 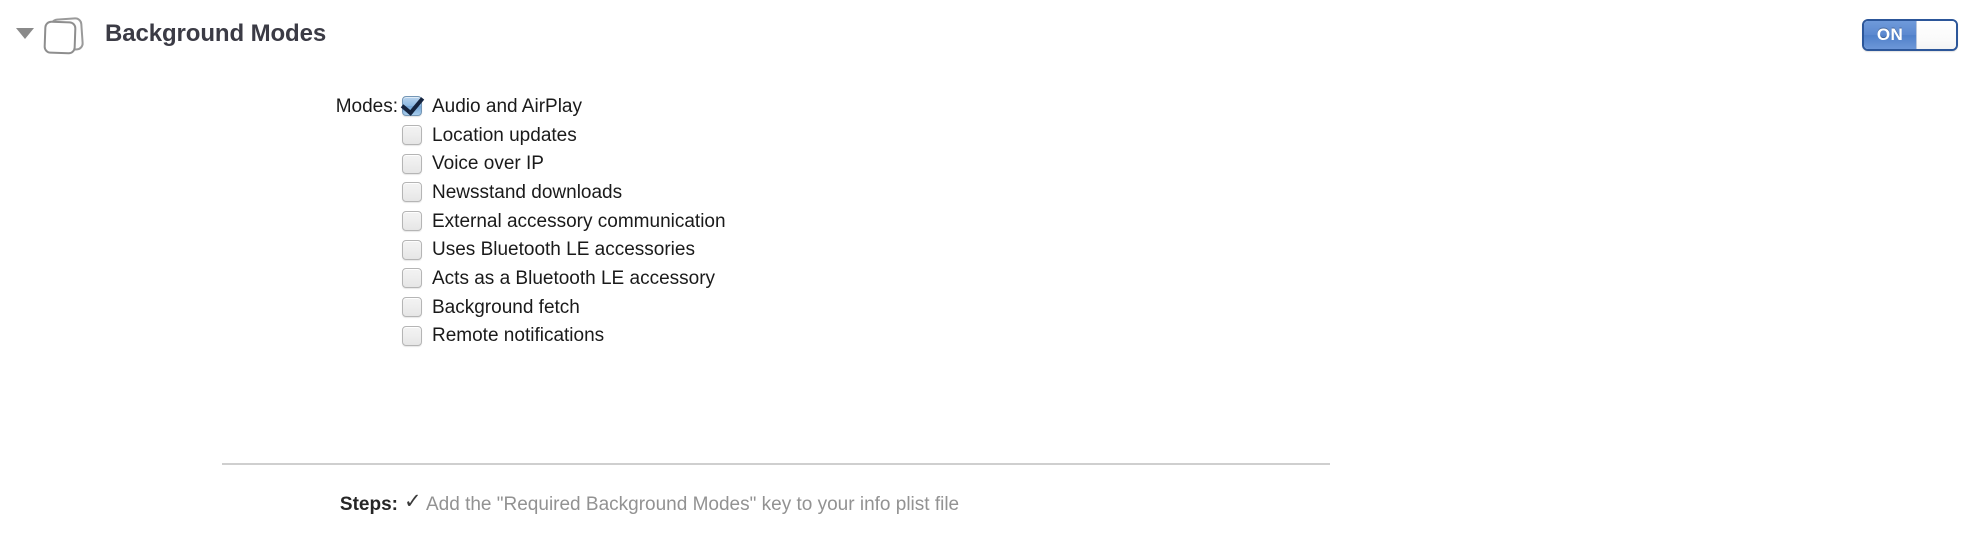 What do you see at coordinates (412, 278) in the screenshot?
I see `checkbox-acts-as-a-bluetooth-le-accessory` at bounding box center [412, 278].